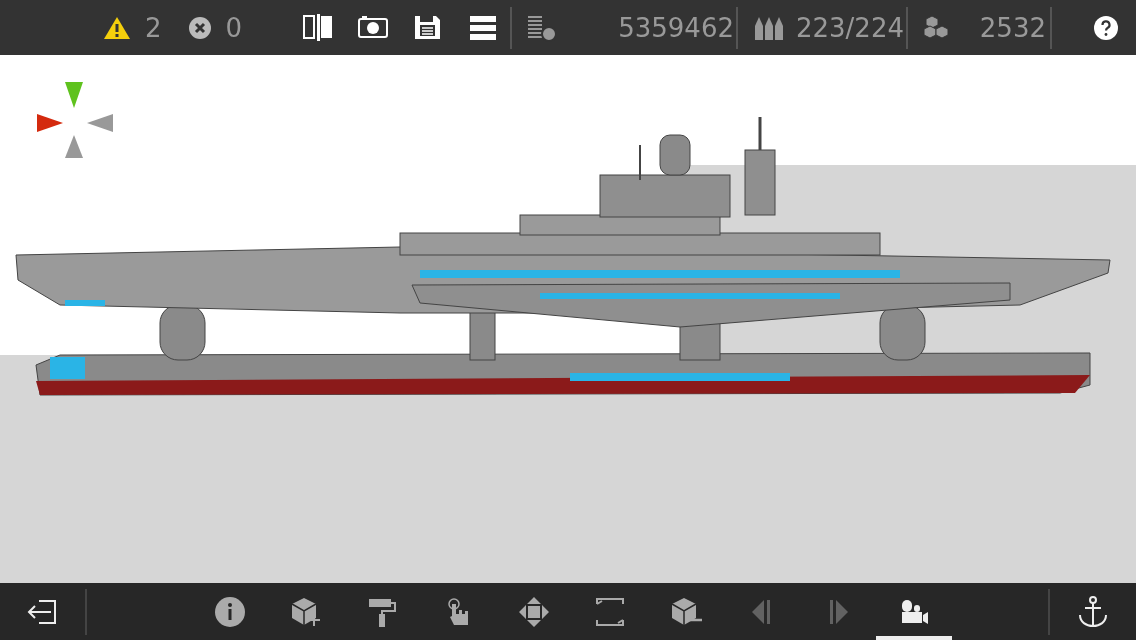 This screenshot has height=640, width=1136. I want to click on error-count: 0, so click(234, 27).